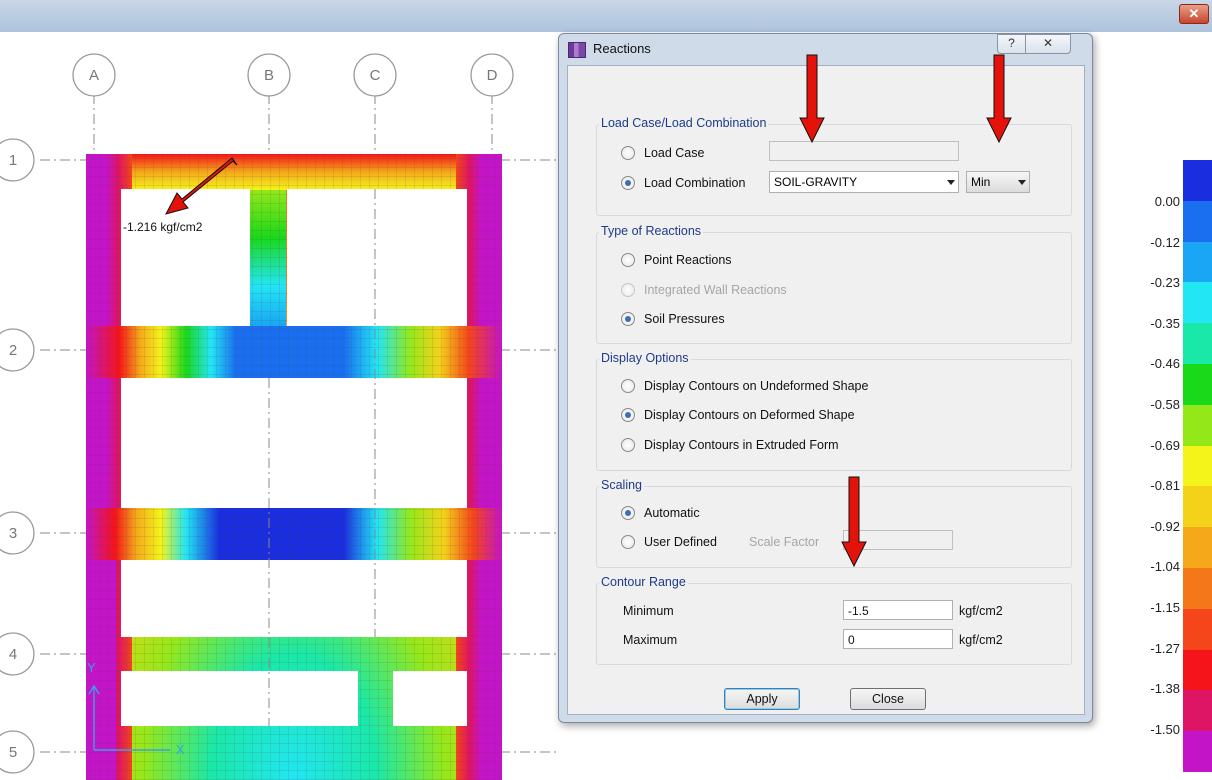 The image size is (1212, 780). I want to click on legend-tick-label: -0.81, so click(1165, 486).